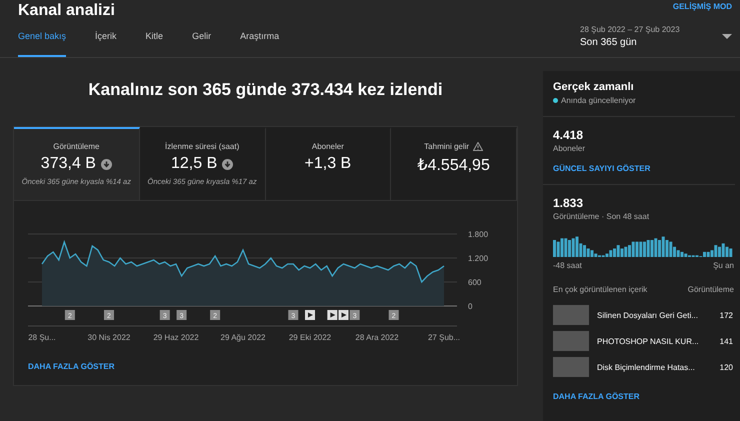 This screenshot has width=740, height=421. What do you see at coordinates (67, 11) in the screenshot?
I see `page-title: Kanal analizi` at bounding box center [67, 11].